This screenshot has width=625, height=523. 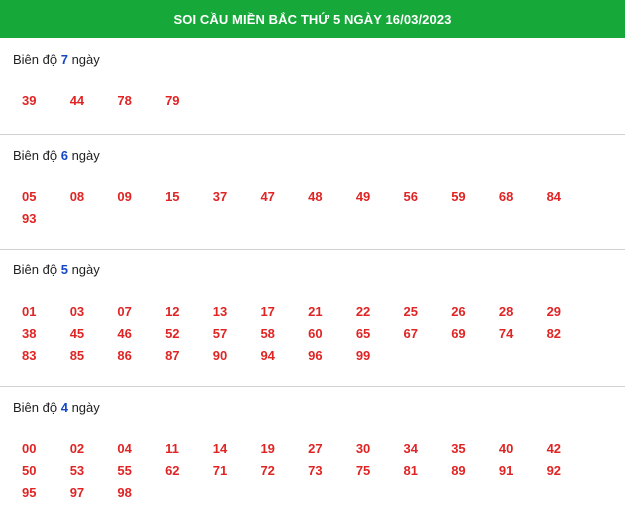 What do you see at coordinates (77, 196) in the screenshot?
I see `lottery-number: 08` at bounding box center [77, 196].